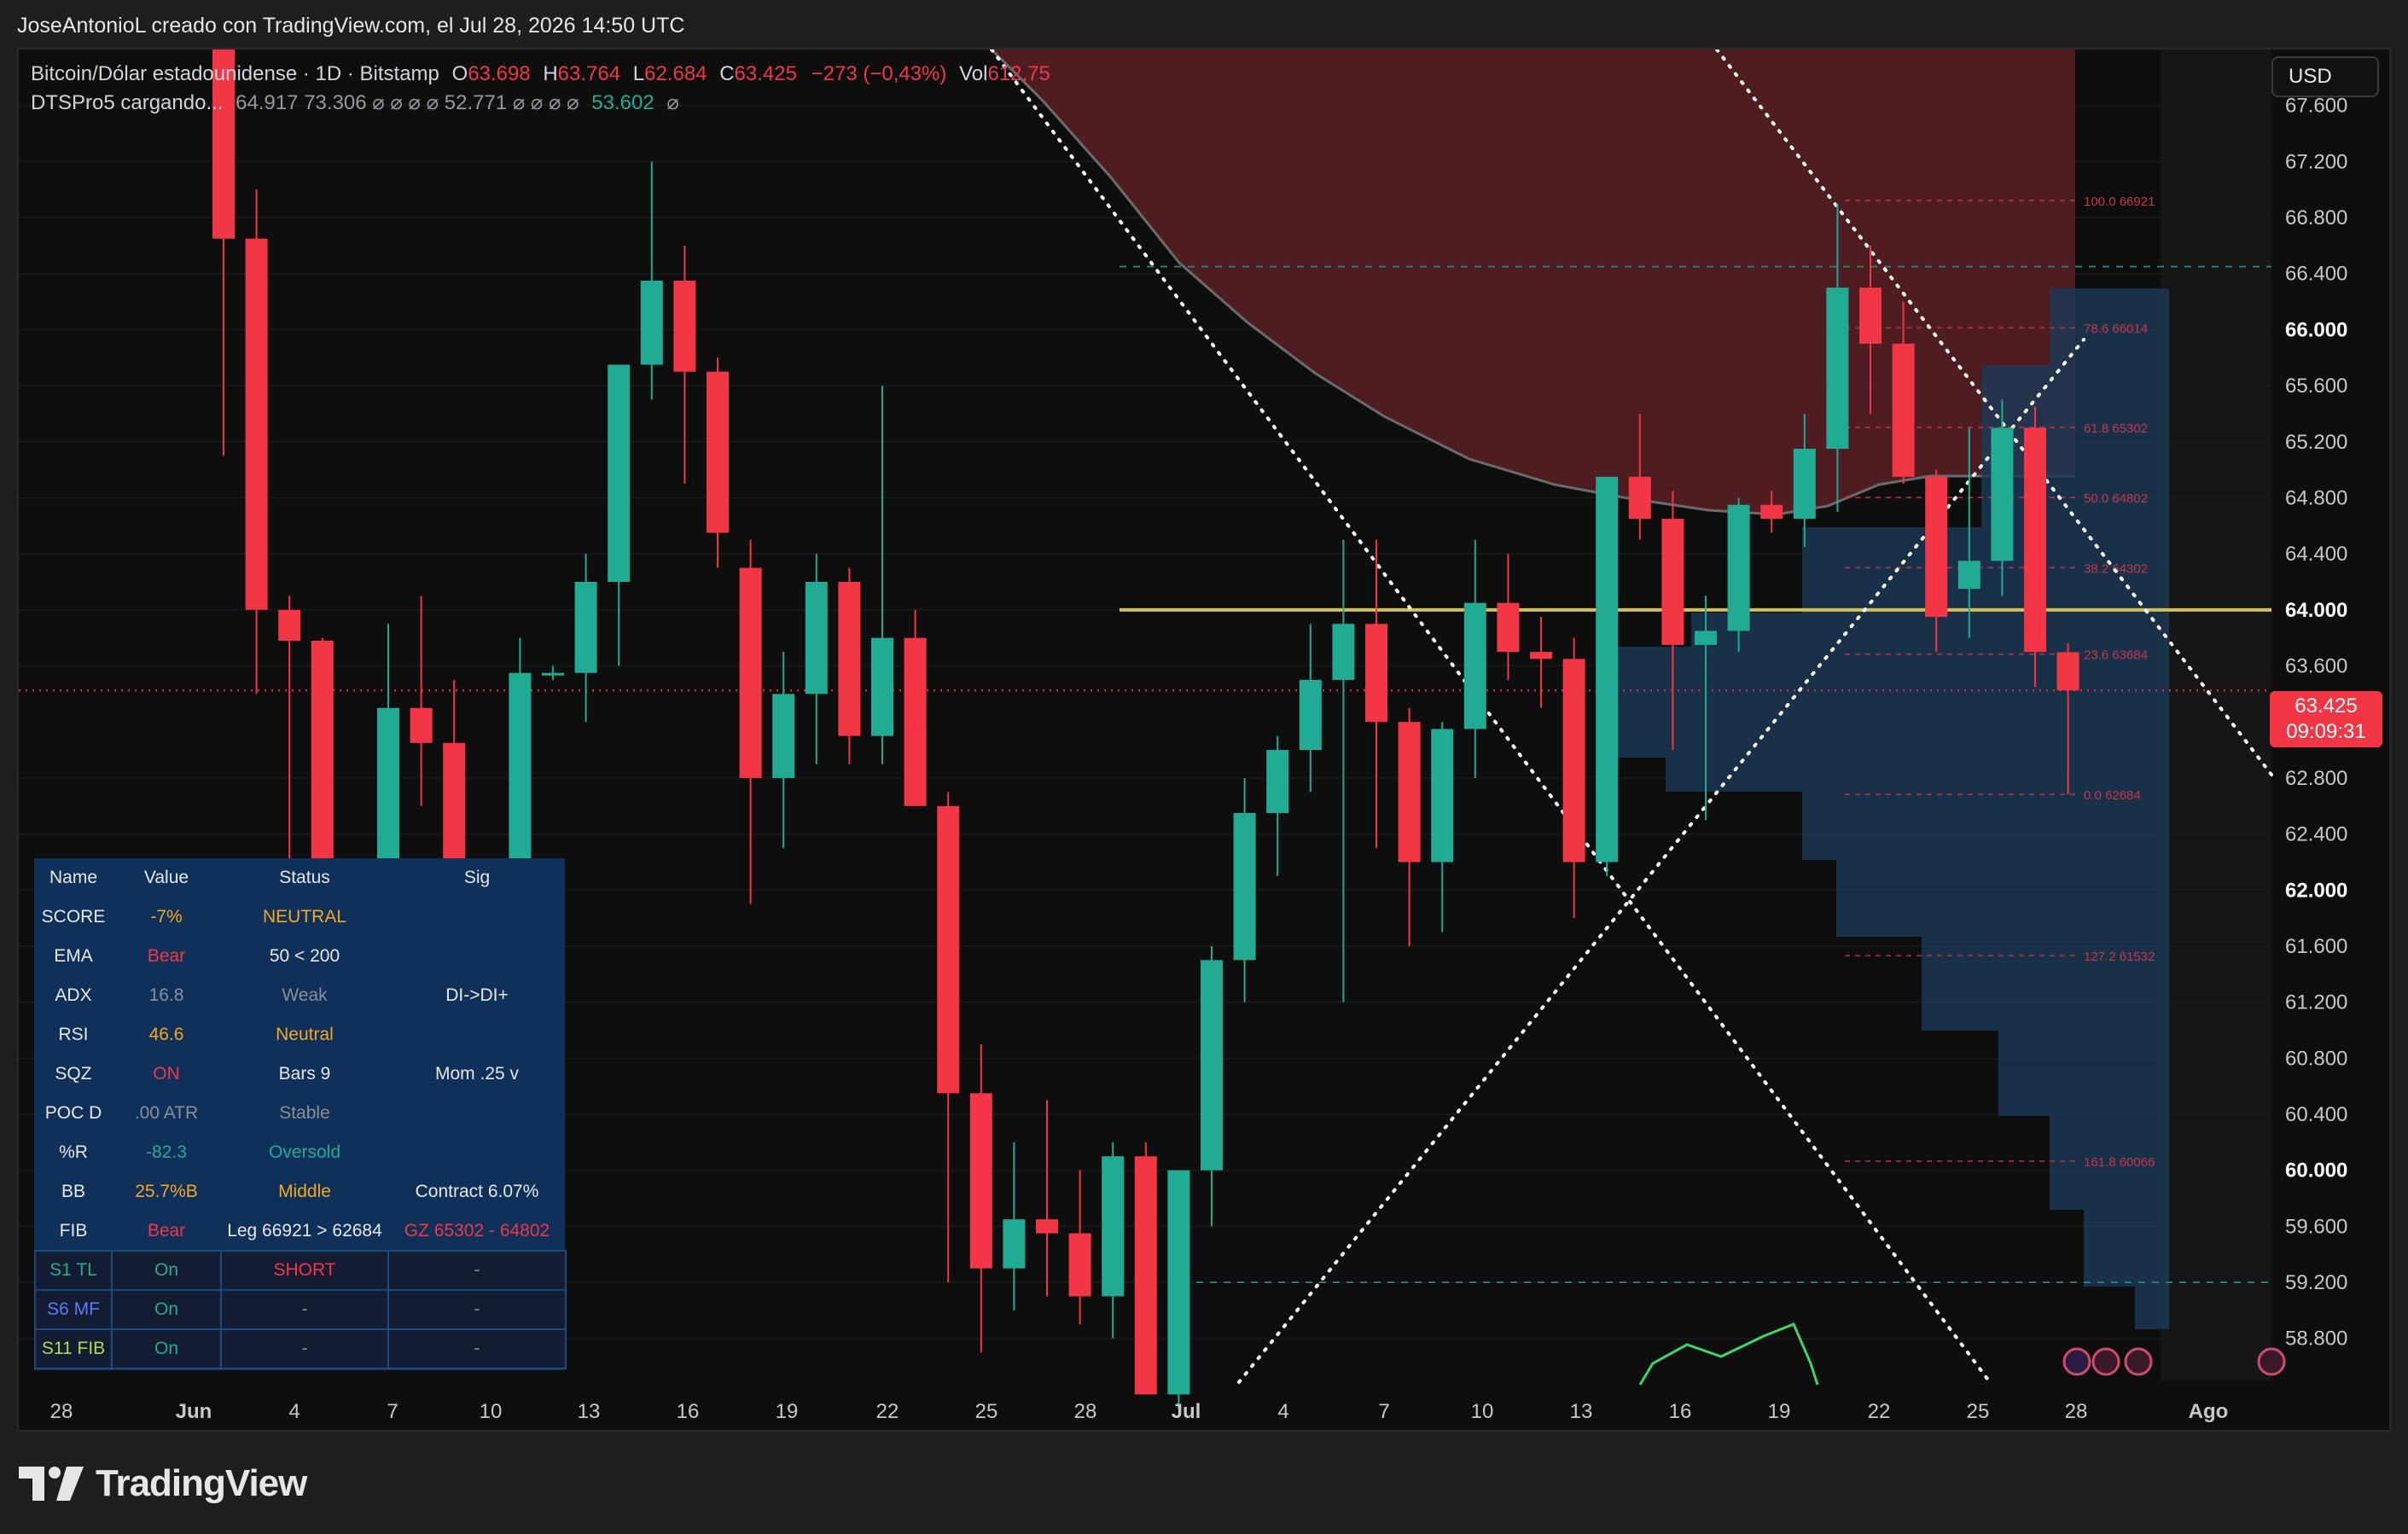 The width and height of the screenshot is (2408, 1534). Describe the element at coordinates (1482, 1411) in the screenshot. I see `x-axis-tick-label: 10` at that location.